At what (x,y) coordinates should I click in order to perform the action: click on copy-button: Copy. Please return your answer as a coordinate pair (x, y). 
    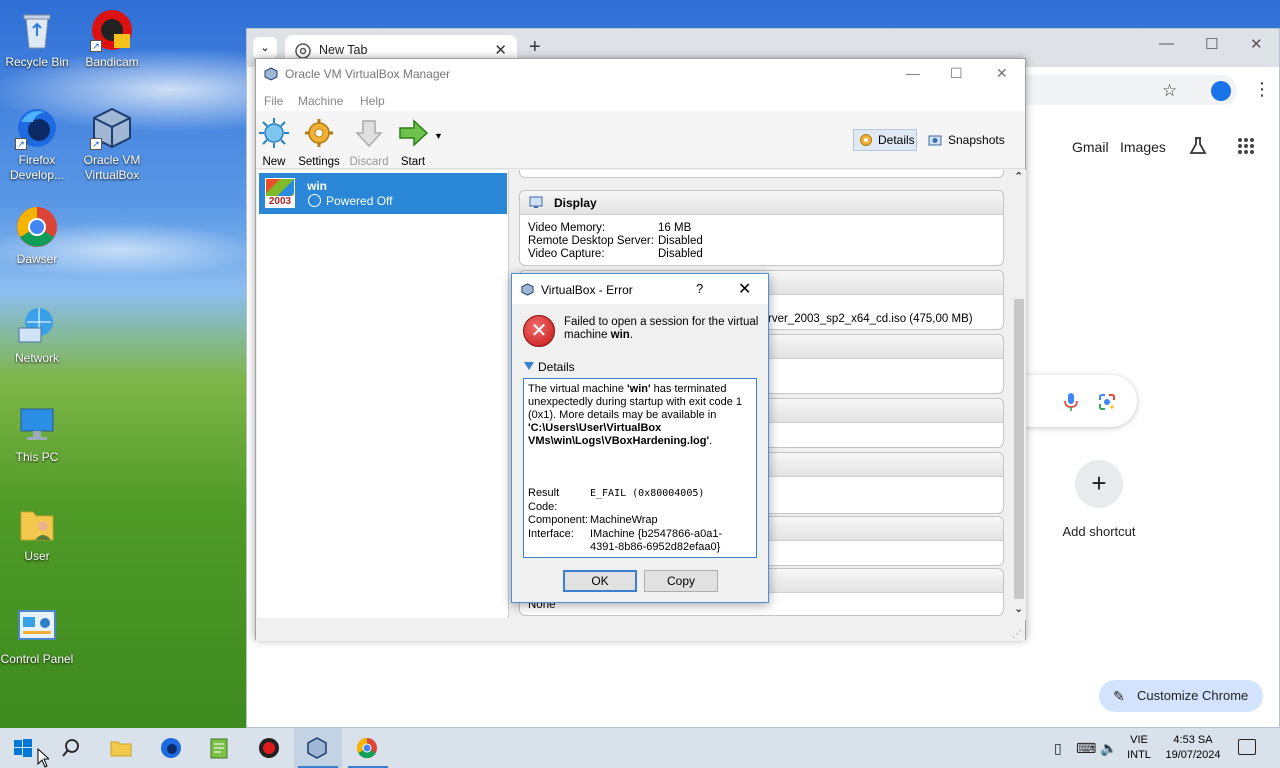
    Looking at the image, I should click on (681, 581).